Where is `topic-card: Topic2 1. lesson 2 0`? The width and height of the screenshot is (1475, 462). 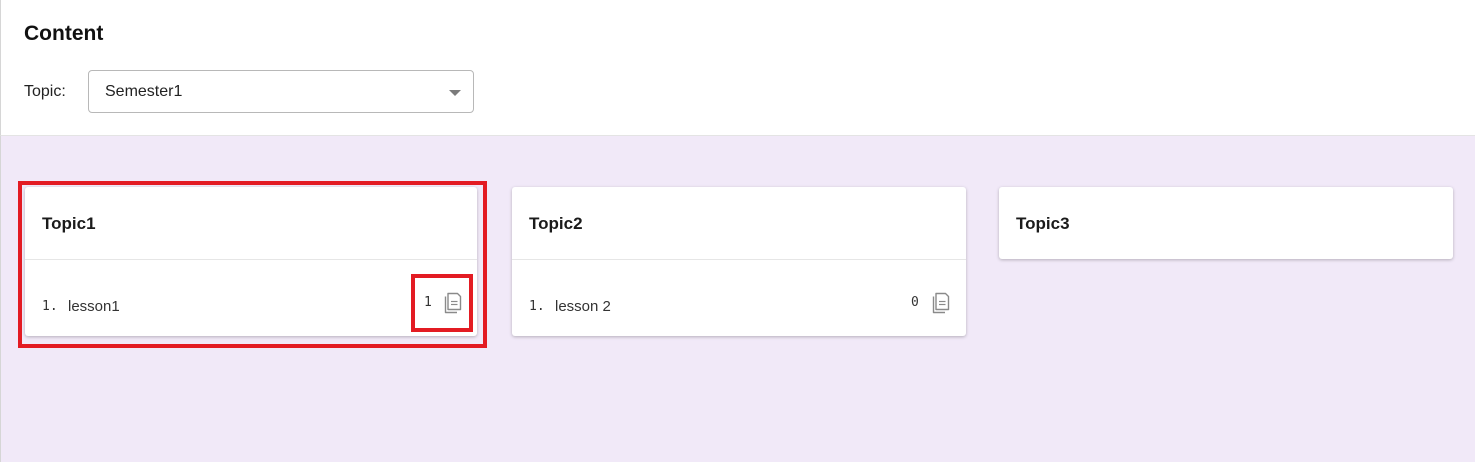 topic-card: Topic2 1. lesson 2 0 is located at coordinates (739, 261).